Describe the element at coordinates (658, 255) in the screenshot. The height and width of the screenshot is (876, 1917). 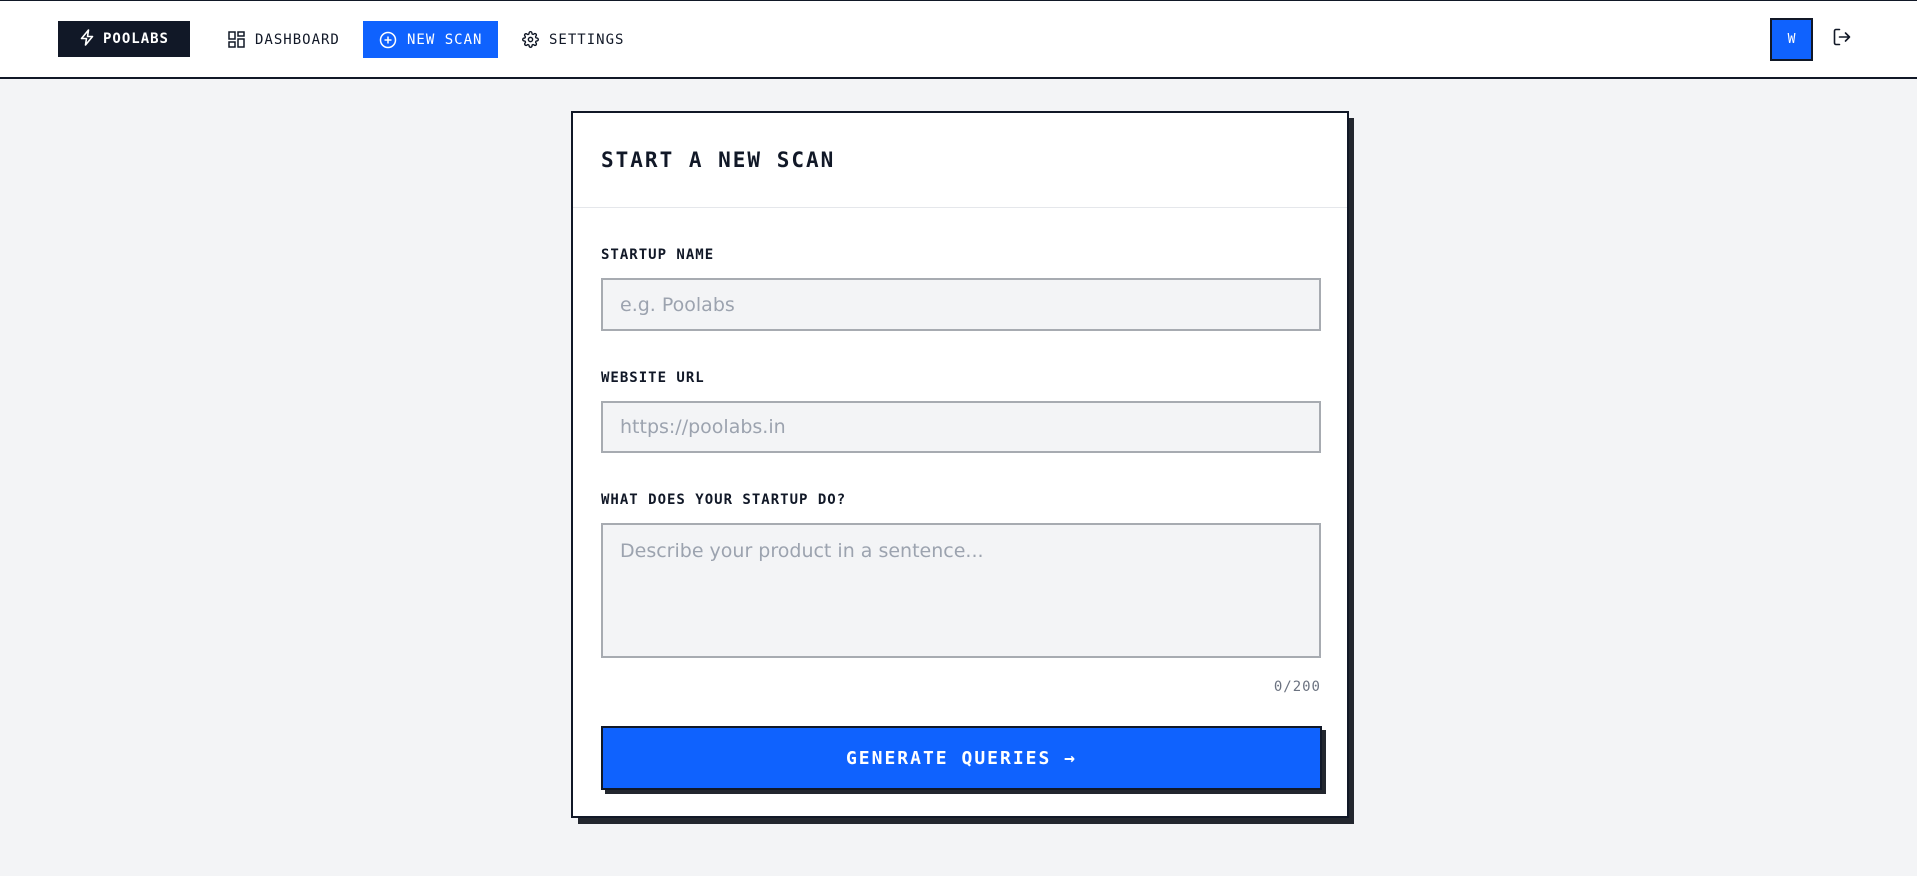
I see `startup-name-label: STARTUP NAME` at that location.